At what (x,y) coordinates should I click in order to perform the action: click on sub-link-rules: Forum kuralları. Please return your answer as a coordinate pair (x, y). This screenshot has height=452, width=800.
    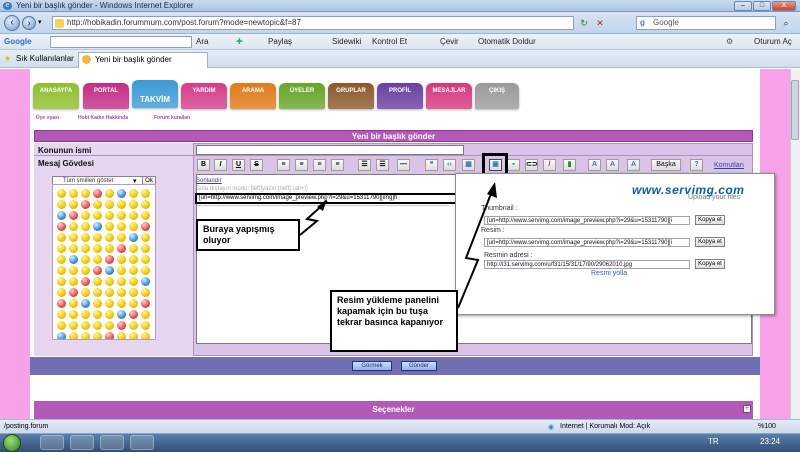
    Looking at the image, I should click on (172, 118).